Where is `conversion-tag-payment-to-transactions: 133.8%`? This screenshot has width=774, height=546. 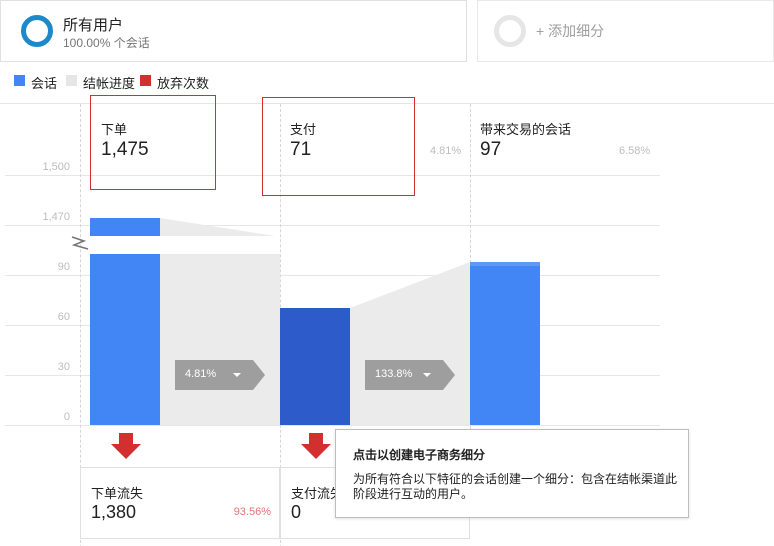 conversion-tag-payment-to-transactions: 133.8% is located at coordinates (410, 375).